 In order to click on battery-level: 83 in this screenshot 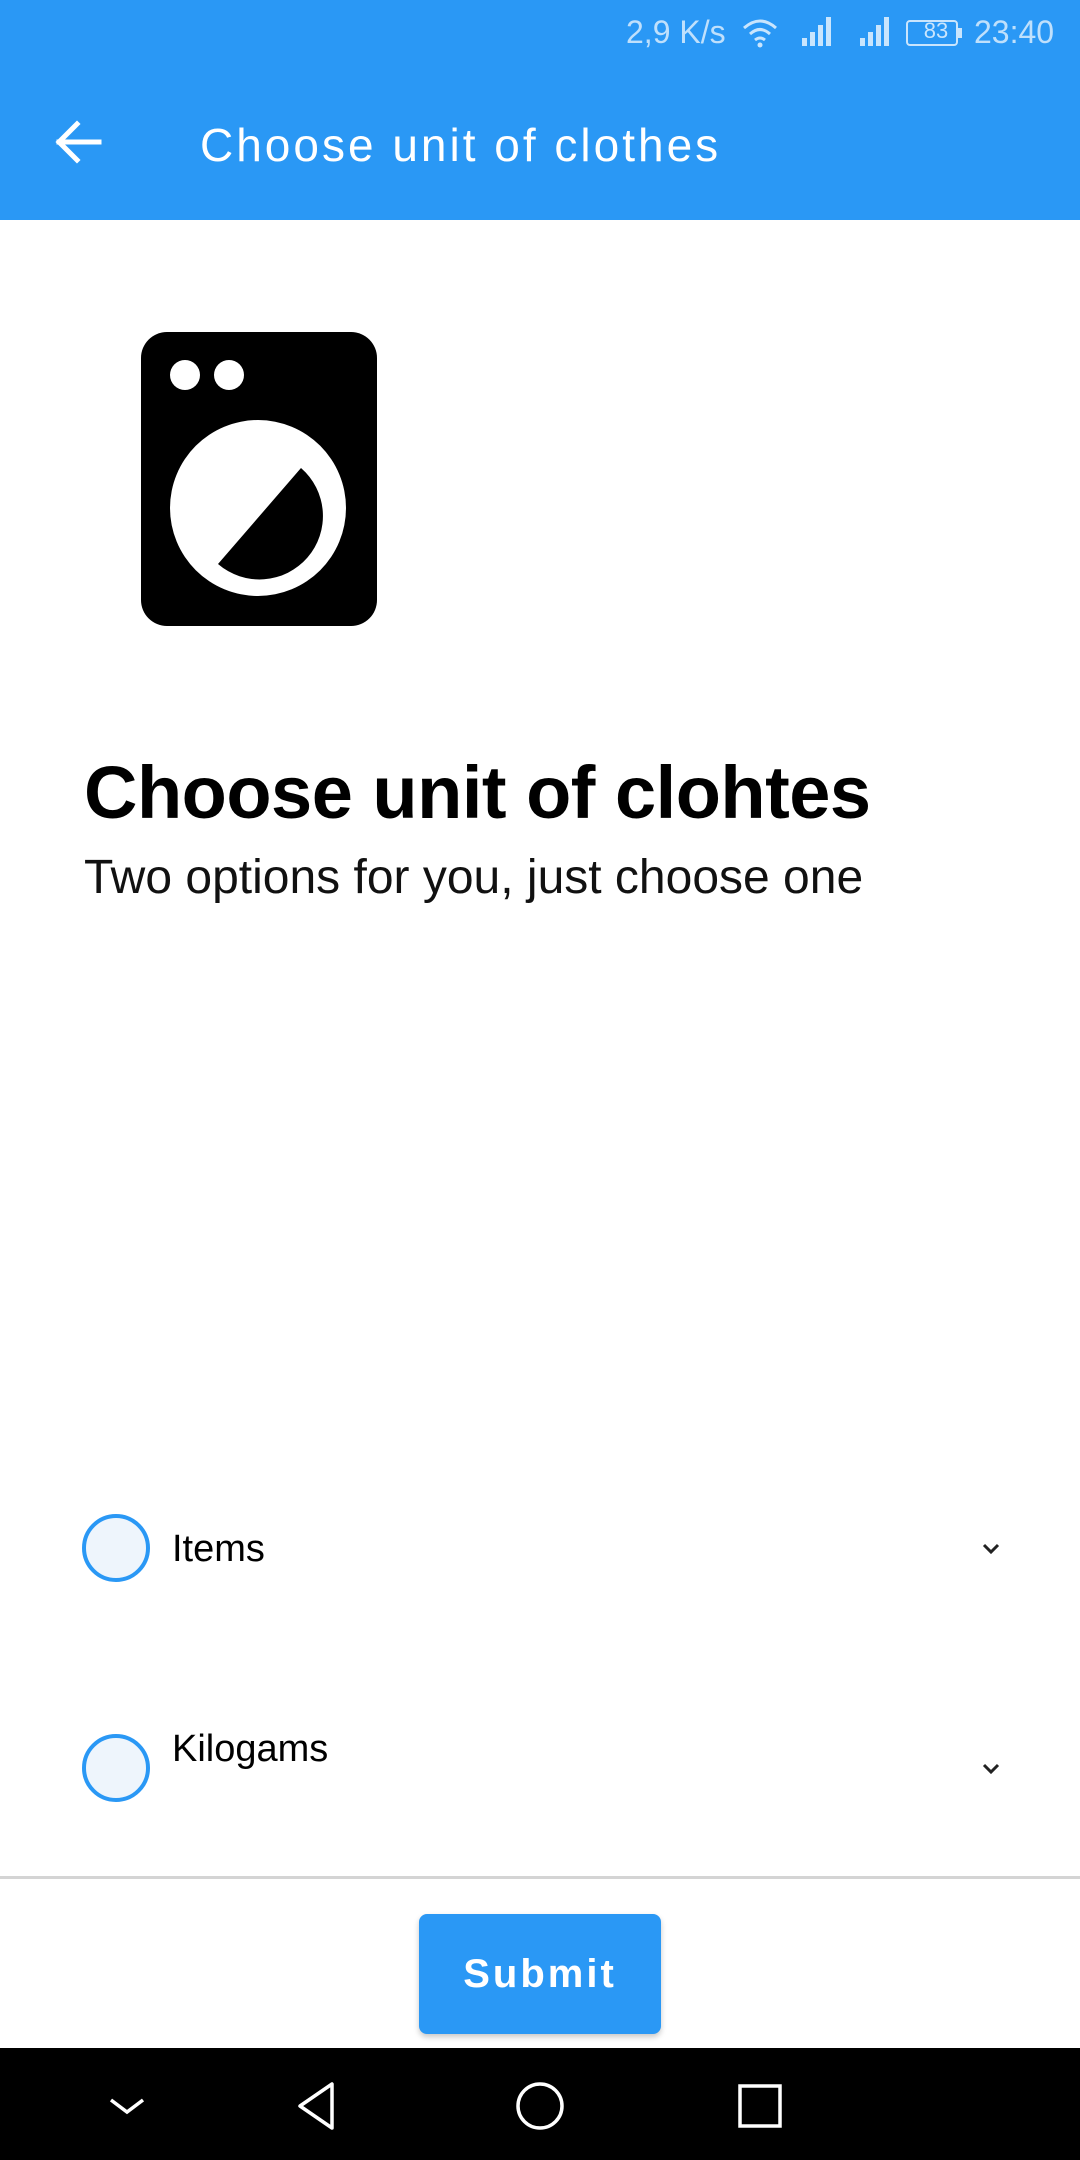, I will do `click(936, 30)`.